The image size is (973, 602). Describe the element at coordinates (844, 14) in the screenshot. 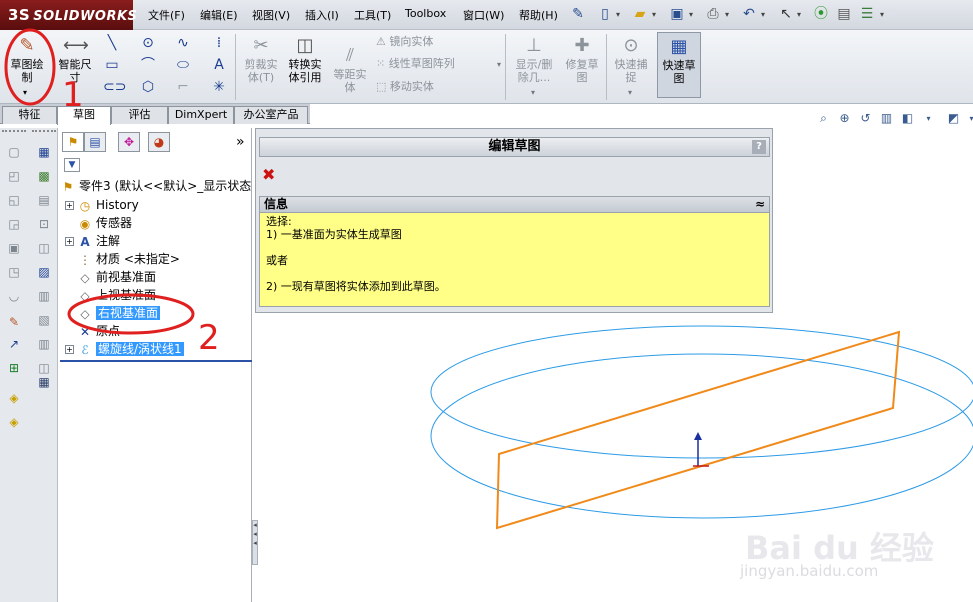

I see `file-properties-icon: ▤` at that location.